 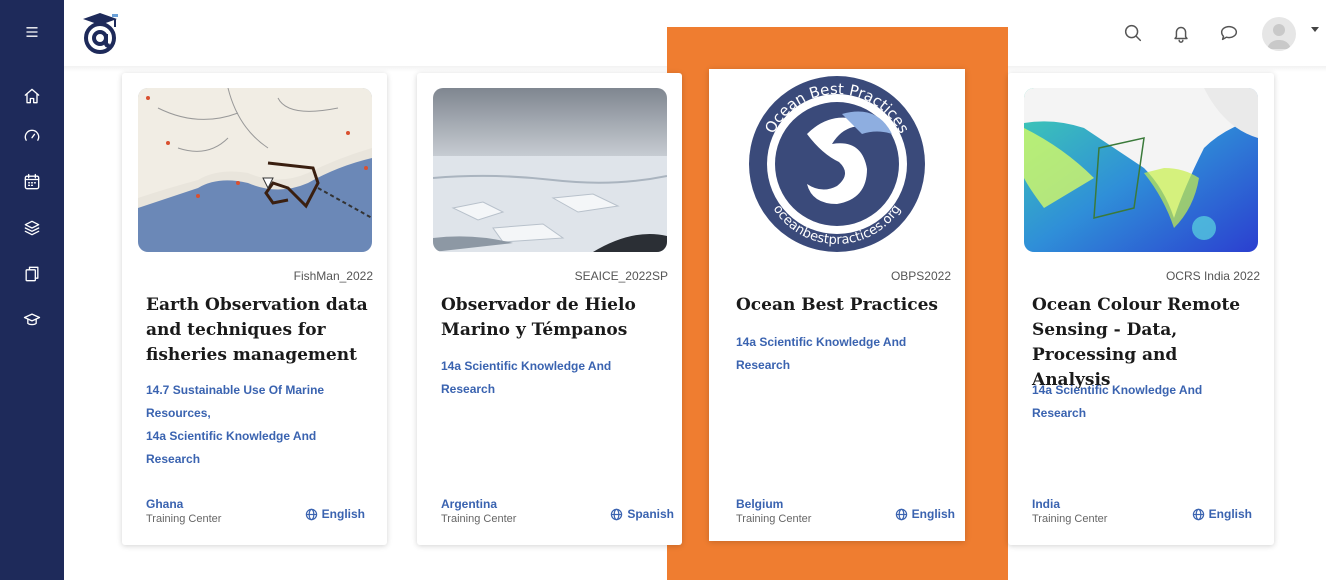 What do you see at coordinates (235, 390) in the screenshot?
I see `tag-line: 14.7 Sustainable Use Of Marine` at bounding box center [235, 390].